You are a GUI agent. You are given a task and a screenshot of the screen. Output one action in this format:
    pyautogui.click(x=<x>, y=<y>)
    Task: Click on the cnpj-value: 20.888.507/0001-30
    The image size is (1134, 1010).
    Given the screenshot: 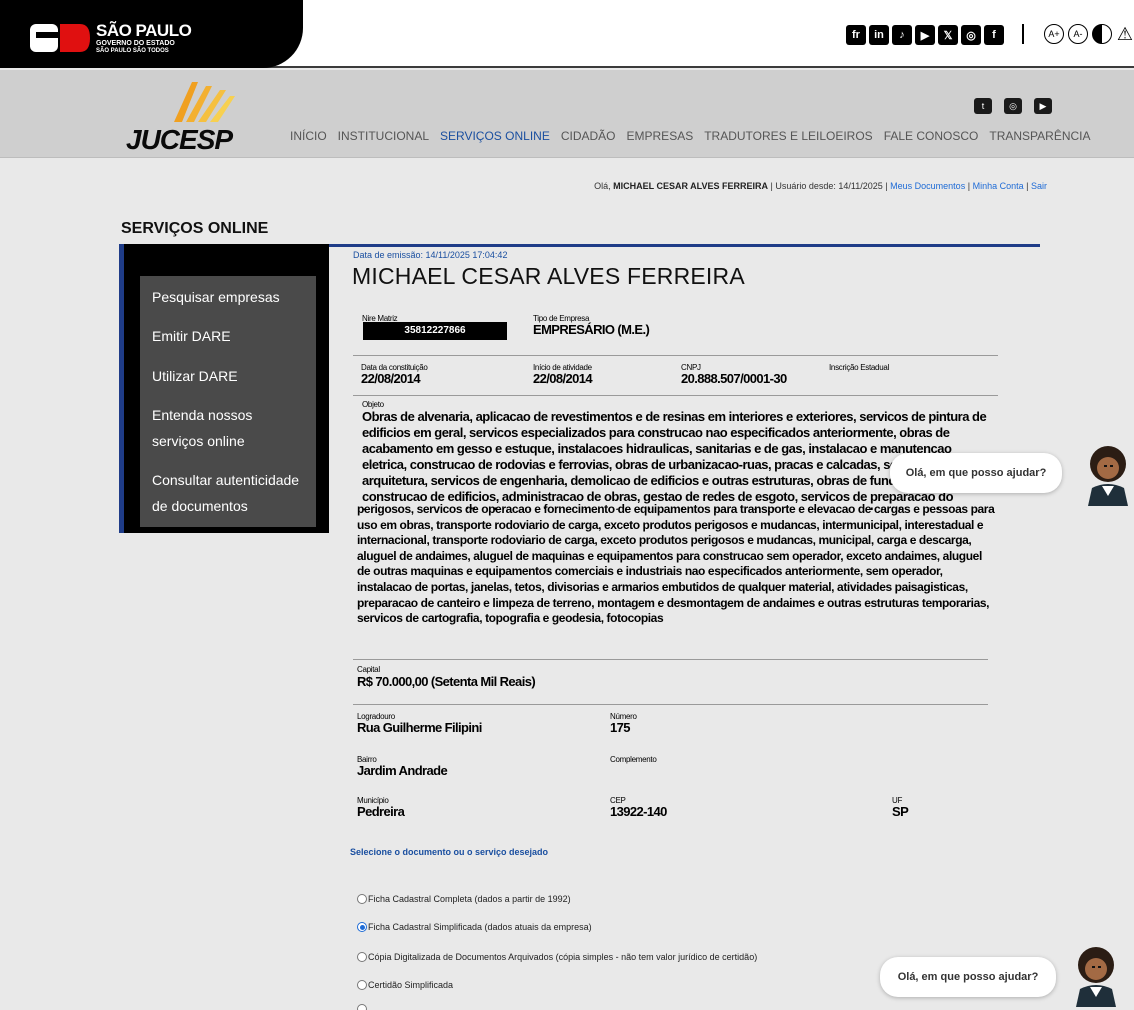 What is the action you would take?
    pyautogui.click(x=734, y=378)
    